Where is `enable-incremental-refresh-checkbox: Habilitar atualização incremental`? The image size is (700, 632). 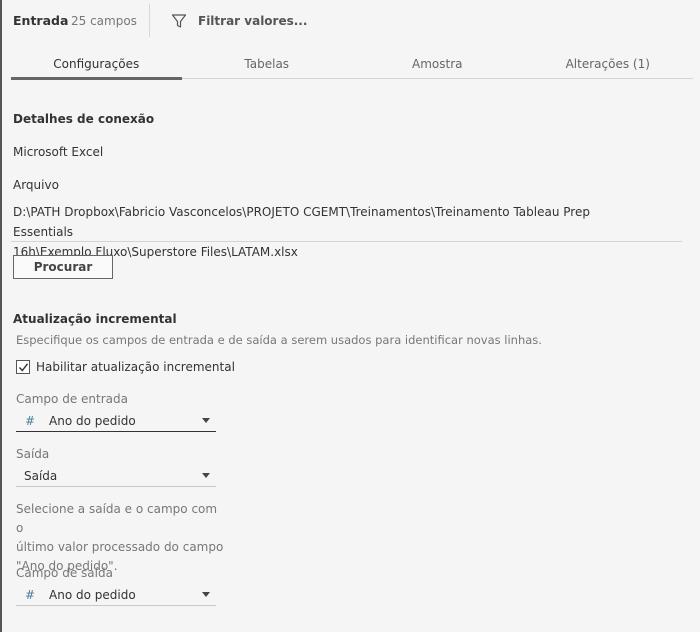
enable-incremental-refresh-checkbox: Habilitar atualização incremental is located at coordinates (125, 367).